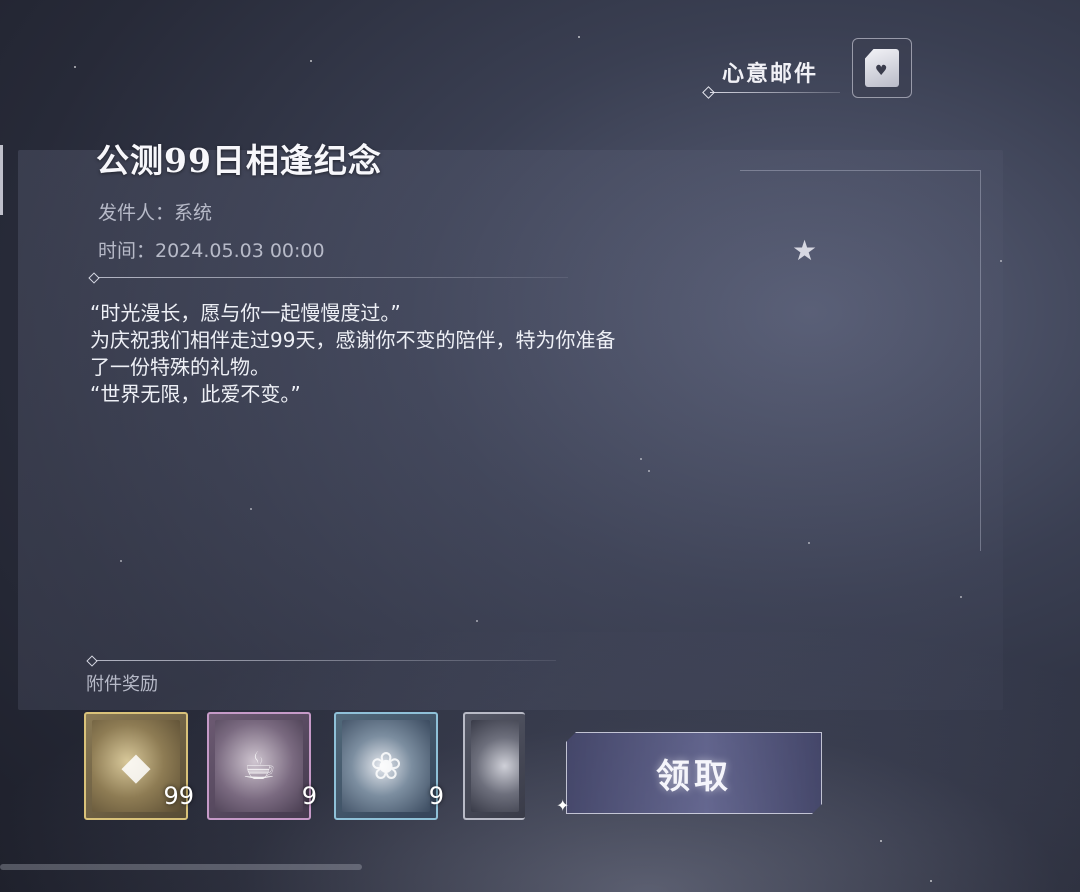 This screenshot has width=1080, height=892. Describe the element at coordinates (181, 867) in the screenshot. I see `rewards-scrollbar` at that location.